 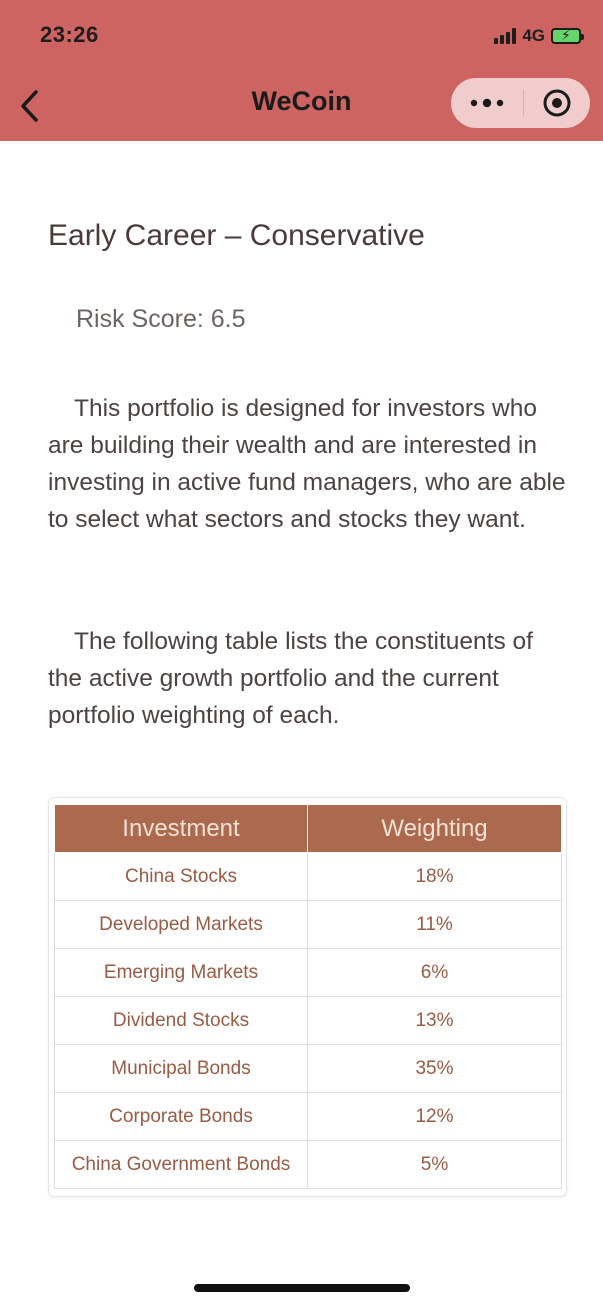 I want to click on weighting-cell: 35%, so click(x=434, y=1068).